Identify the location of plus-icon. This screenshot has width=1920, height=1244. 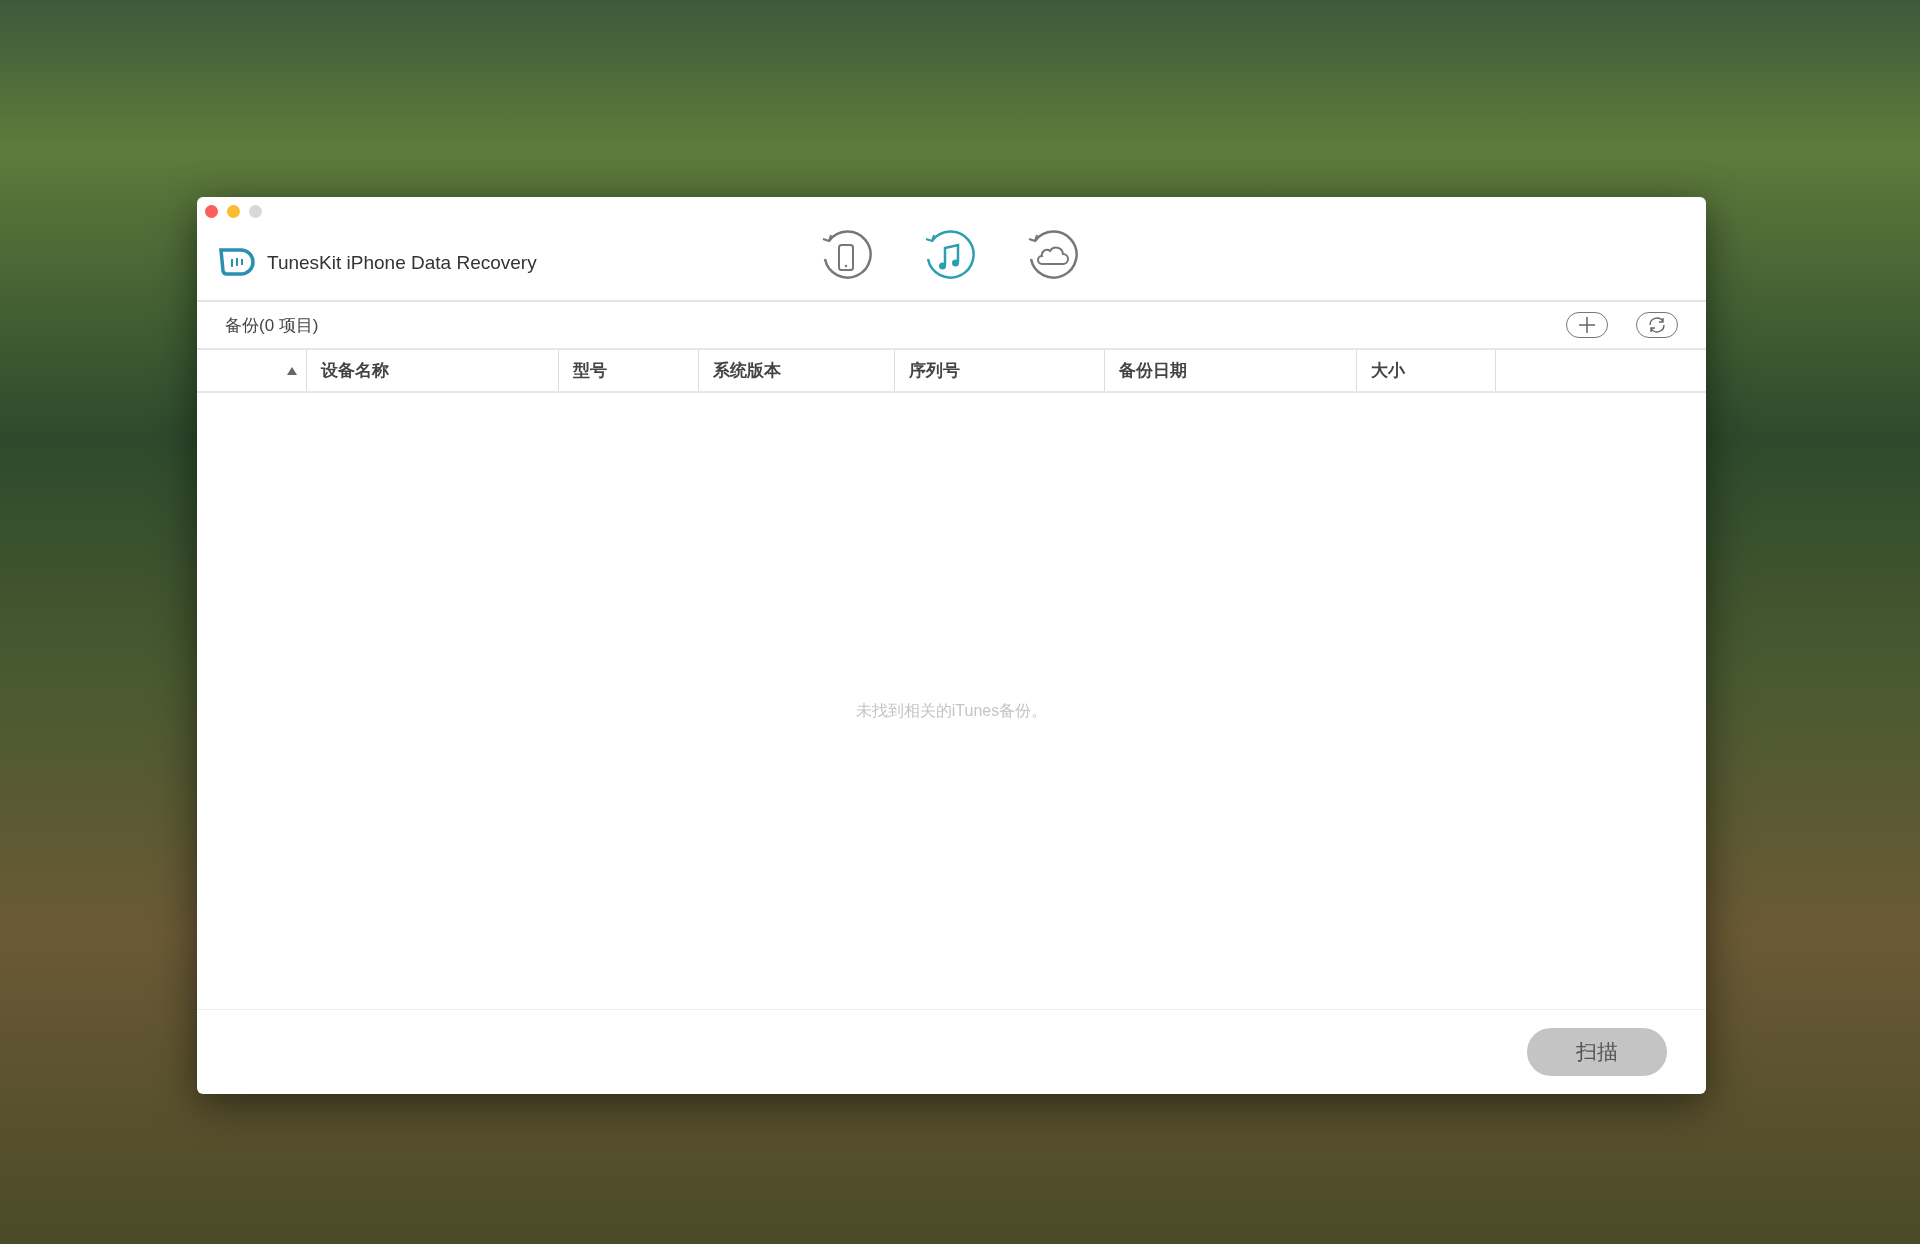
(1587, 325).